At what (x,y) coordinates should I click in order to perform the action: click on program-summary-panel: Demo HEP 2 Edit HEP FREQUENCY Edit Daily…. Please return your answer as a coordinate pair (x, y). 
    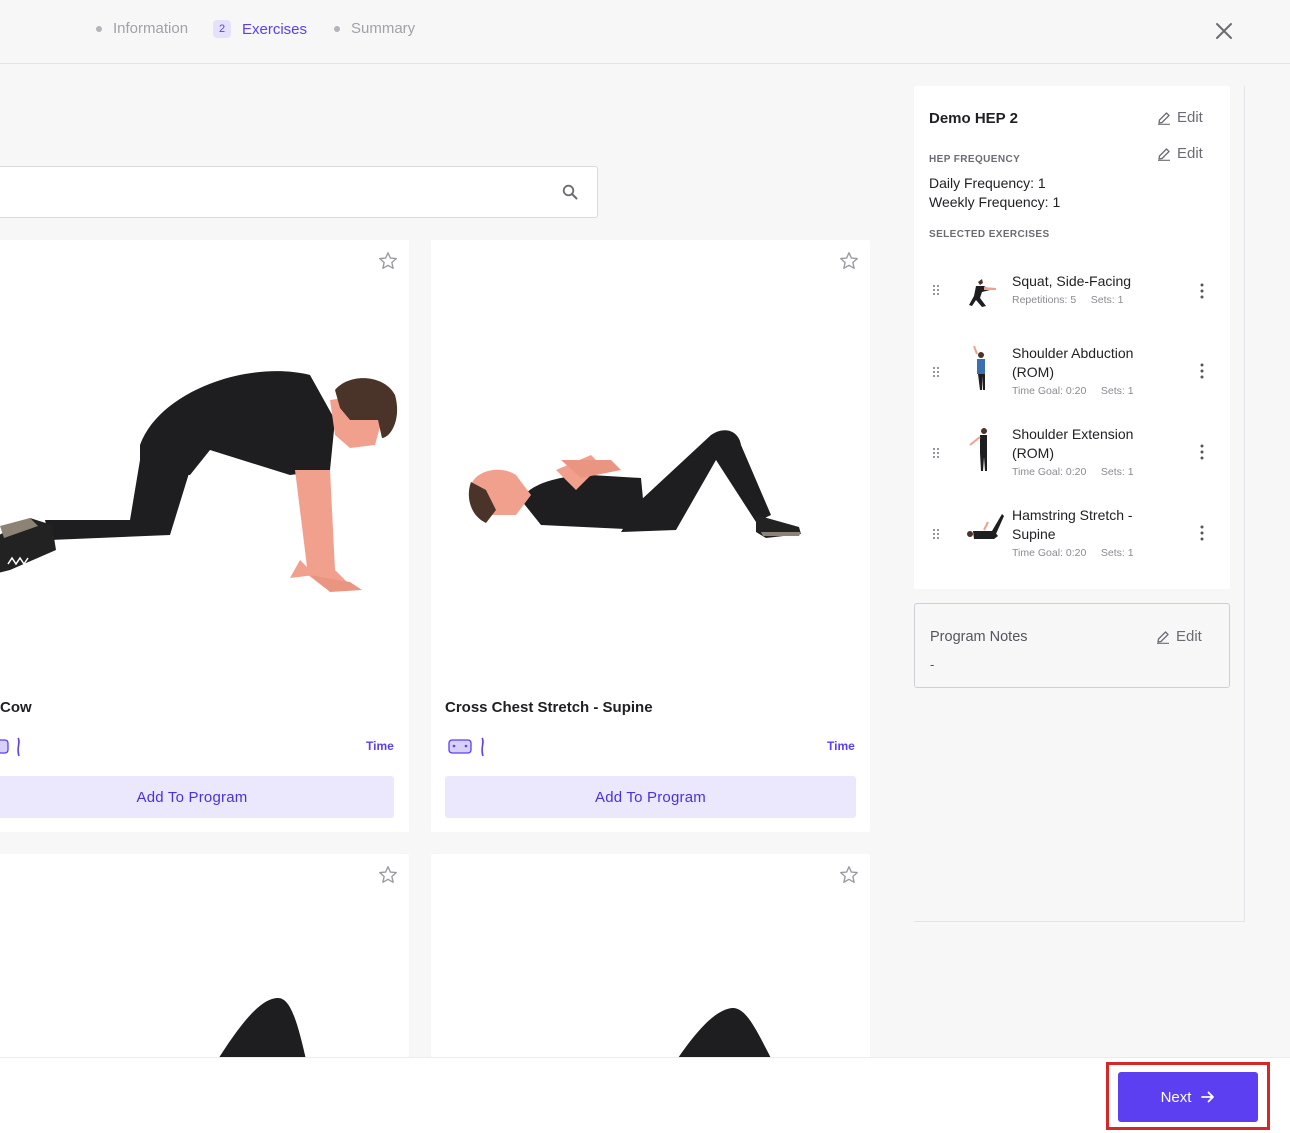
    Looking at the image, I should click on (1072, 337).